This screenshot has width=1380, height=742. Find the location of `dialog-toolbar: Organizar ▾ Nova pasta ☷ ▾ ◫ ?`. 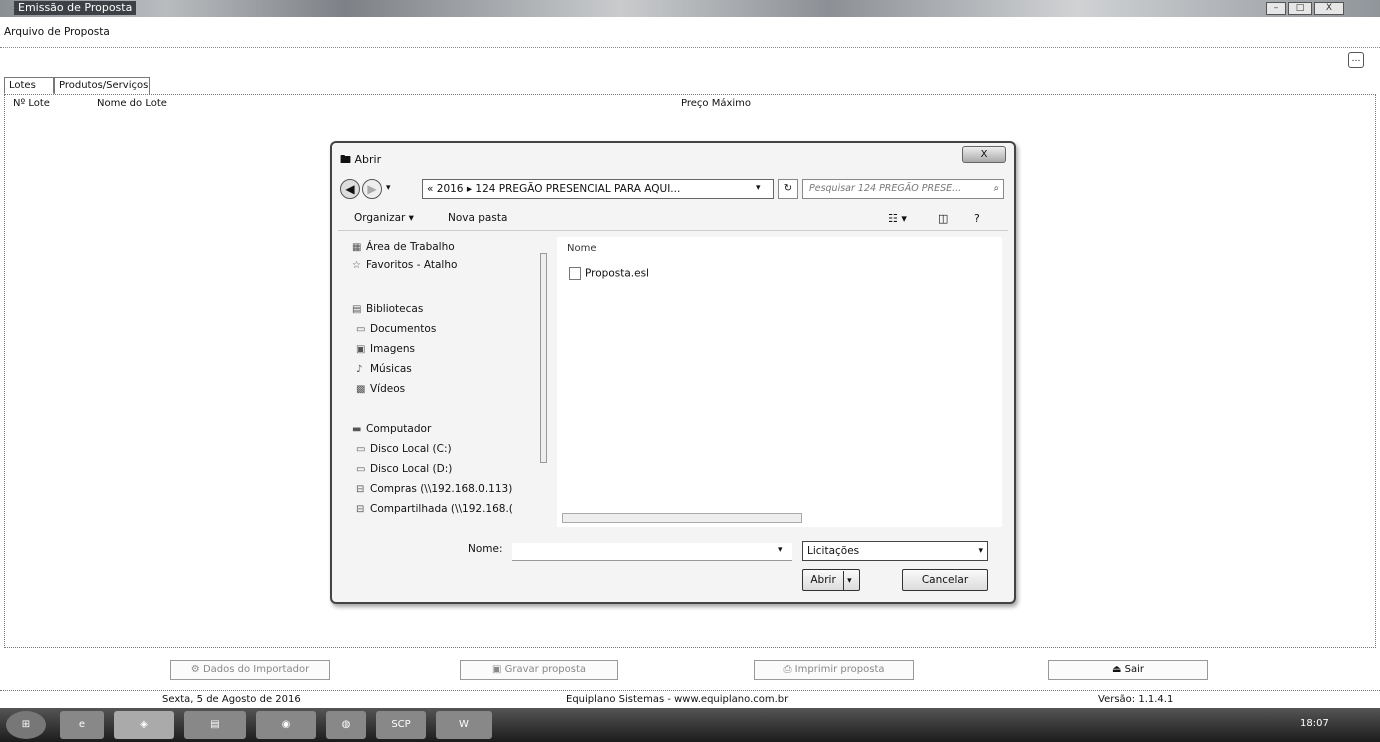

dialog-toolbar: Organizar ▾ Nova pasta ☷ ▾ ◫ ? is located at coordinates (673, 220).